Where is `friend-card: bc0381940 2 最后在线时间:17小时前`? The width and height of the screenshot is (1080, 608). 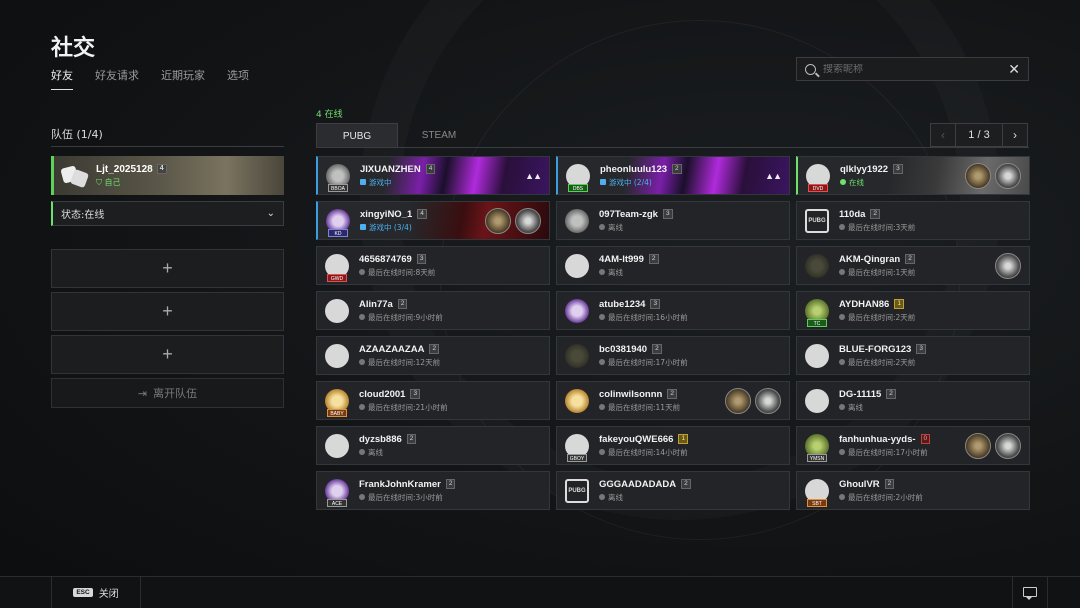
friend-card: bc0381940 2 最后在线时间:17小时前 is located at coordinates (673, 355).